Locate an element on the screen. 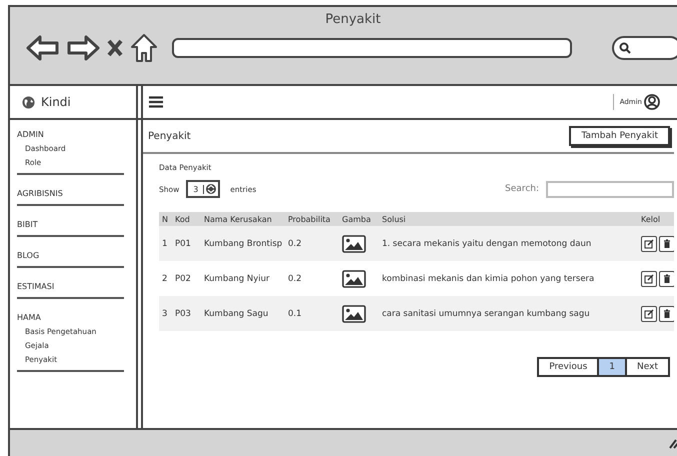  forward-icon is located at coordinates (83, 48).